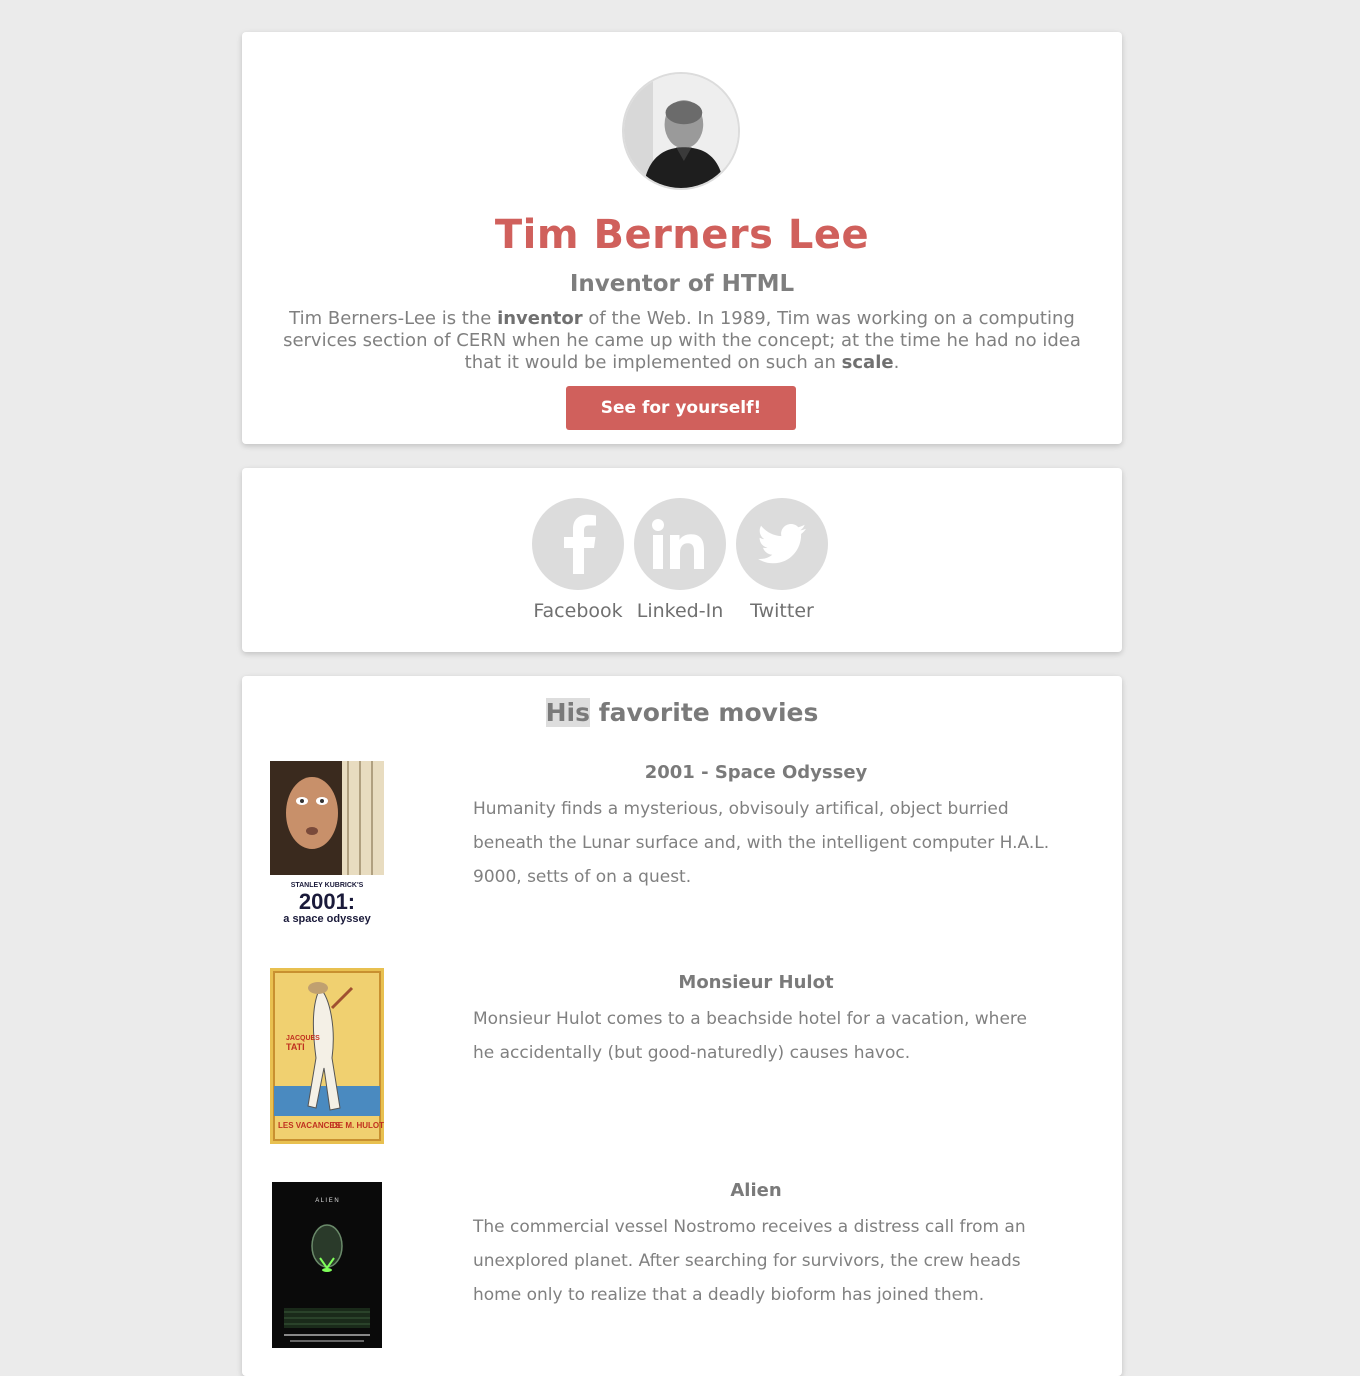  What do you see at coordinates (756, 772) in the screenshot?
I see `movie-title: 2001 - Space Odyssey` at bounding box center [756, 772].